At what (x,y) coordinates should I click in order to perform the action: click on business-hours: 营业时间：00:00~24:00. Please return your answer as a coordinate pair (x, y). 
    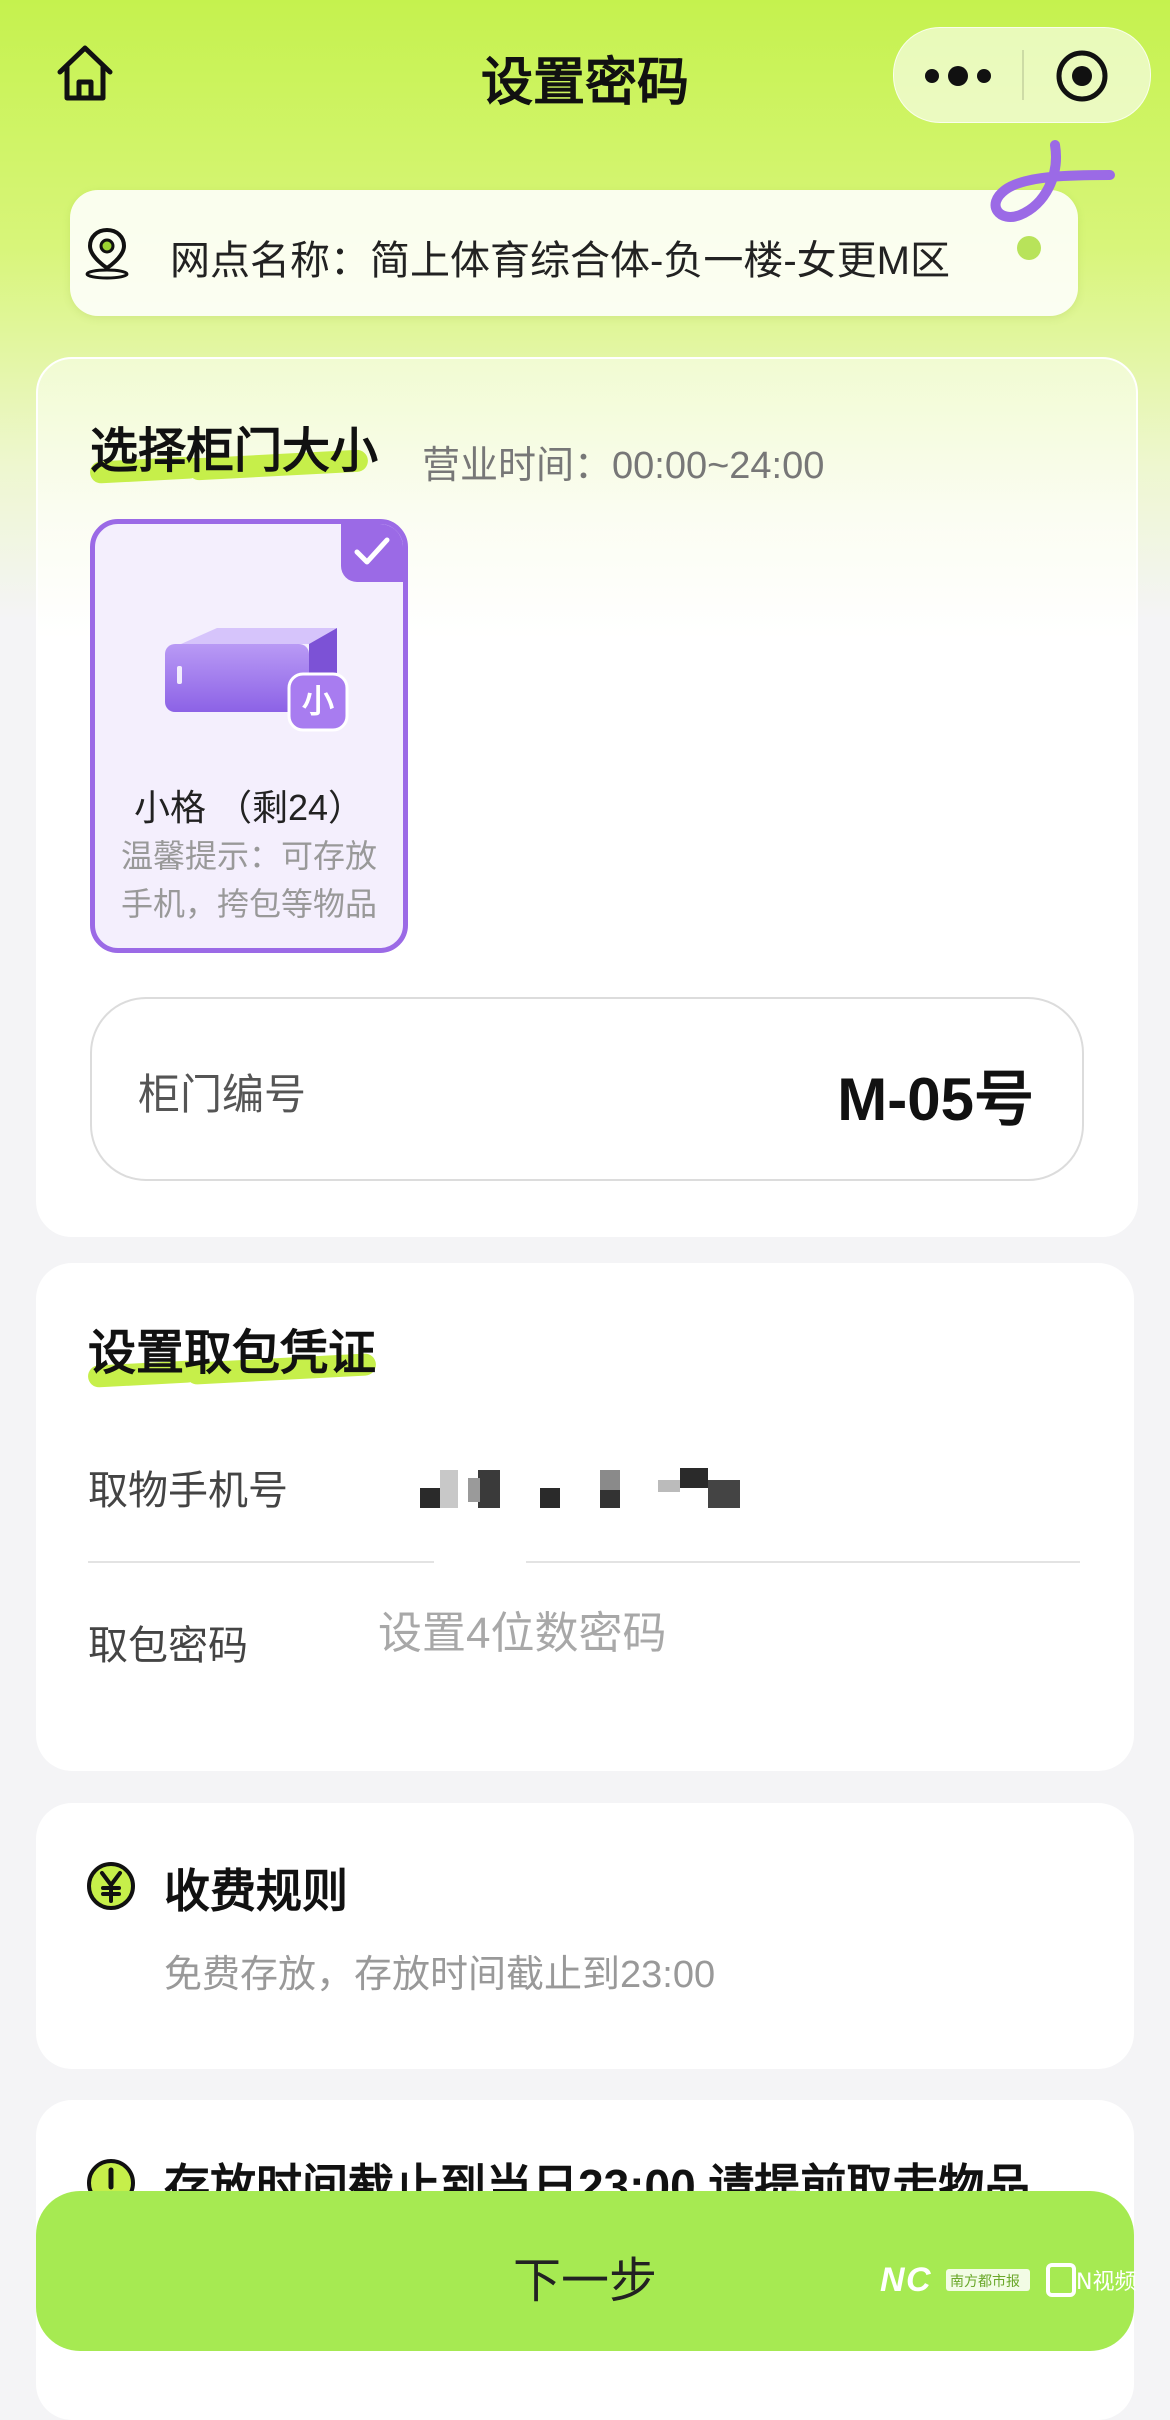
    Looking at the image, I should click on (623, 466).